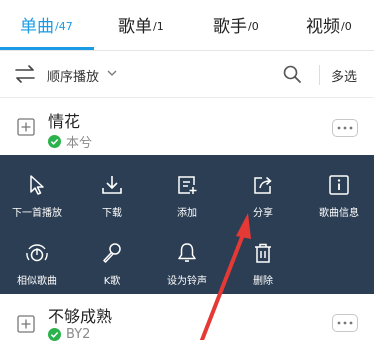 The height and width of the screenshot is (342, 374). What do you see at coordinates (37, 185) in the screenshot?
I see `play-next-icon` at bounding box center [37, 185].